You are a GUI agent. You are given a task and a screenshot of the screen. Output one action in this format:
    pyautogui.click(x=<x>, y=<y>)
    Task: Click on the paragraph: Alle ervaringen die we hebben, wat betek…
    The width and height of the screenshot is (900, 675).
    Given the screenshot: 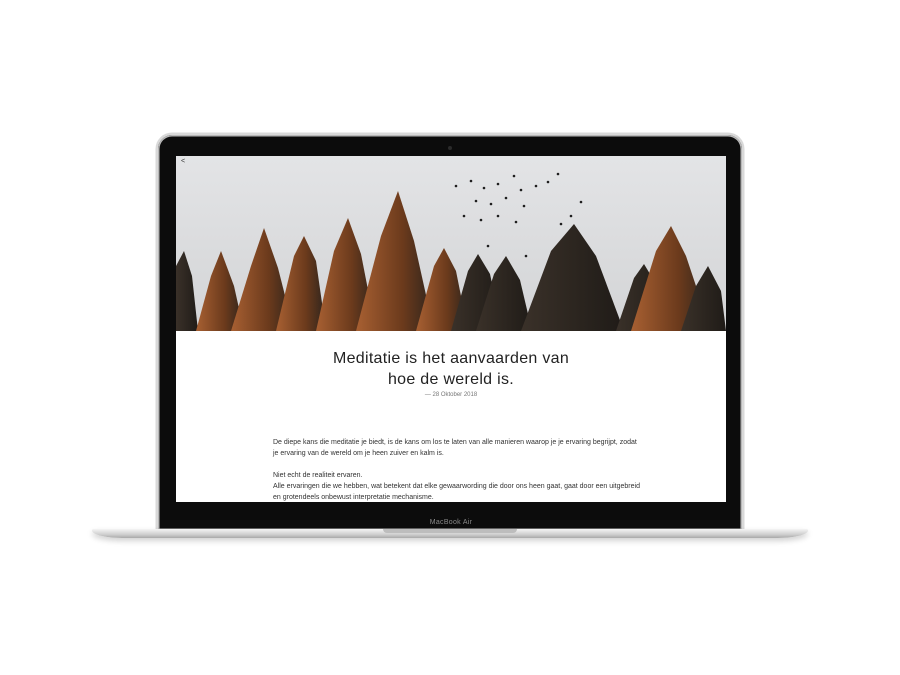 What is the action you would take?
    pyautogui.click(x=456, y=492)
    